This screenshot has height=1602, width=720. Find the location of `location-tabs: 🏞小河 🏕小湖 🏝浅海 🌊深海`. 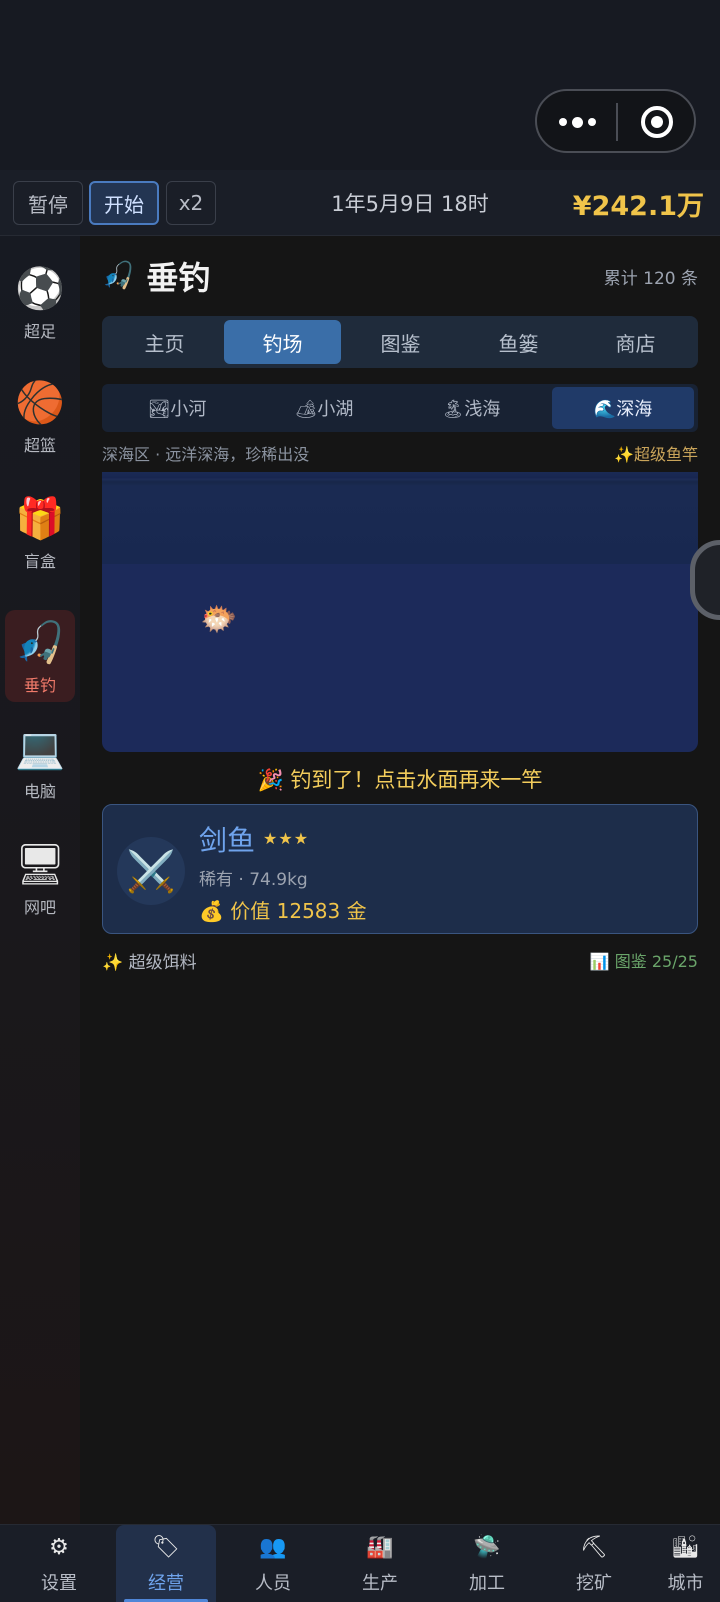

location-tabs: 🏞小河 🏕小湖 🏝浅海 🌊深海 is located at coordinates (400, 408).